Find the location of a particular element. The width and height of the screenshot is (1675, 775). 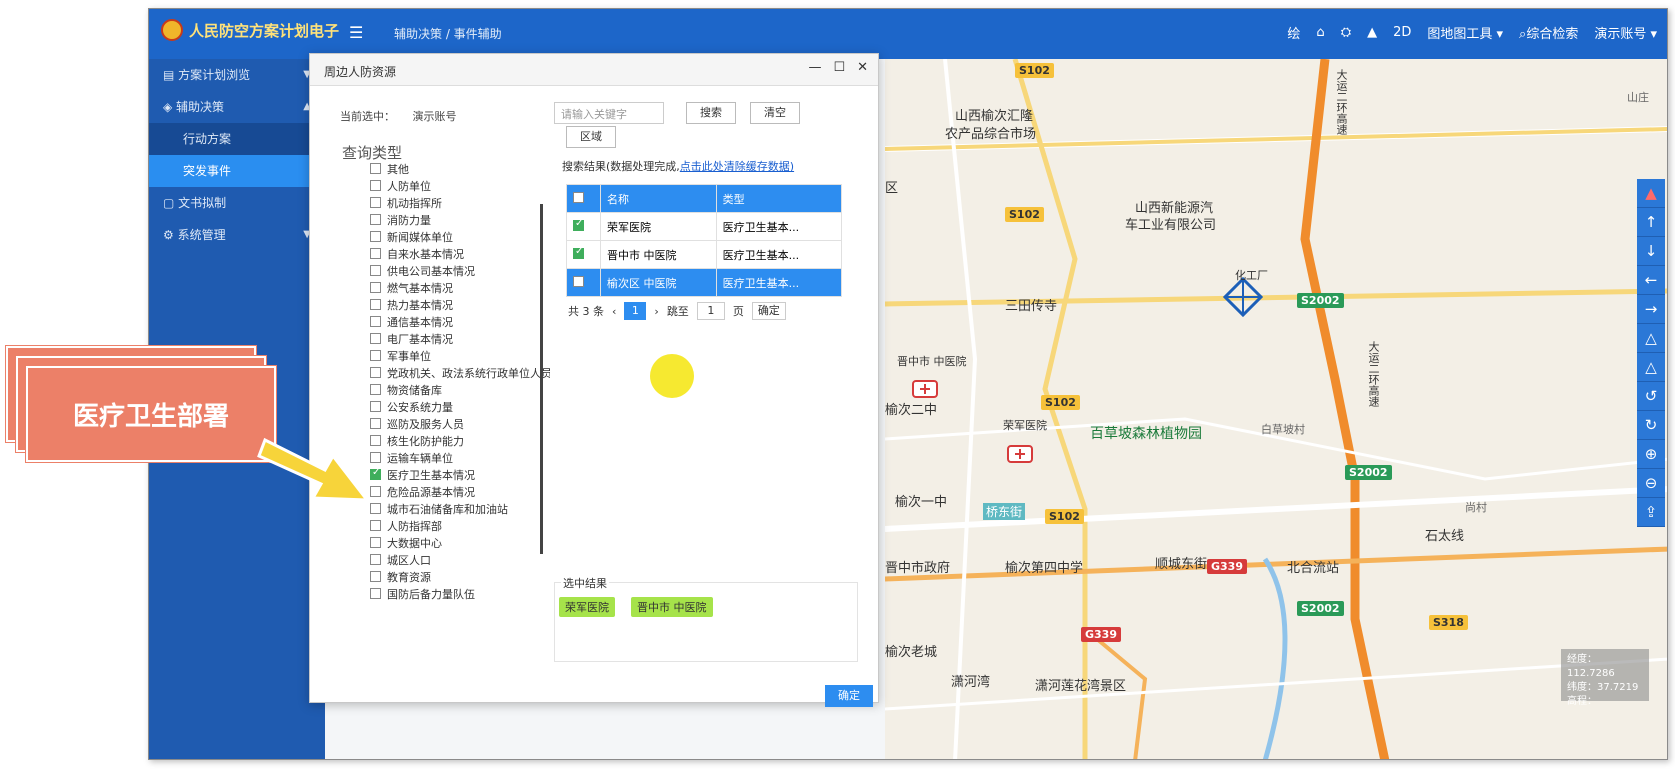

category-item: 核生化防护能力 is located at coordinates (460, 440).